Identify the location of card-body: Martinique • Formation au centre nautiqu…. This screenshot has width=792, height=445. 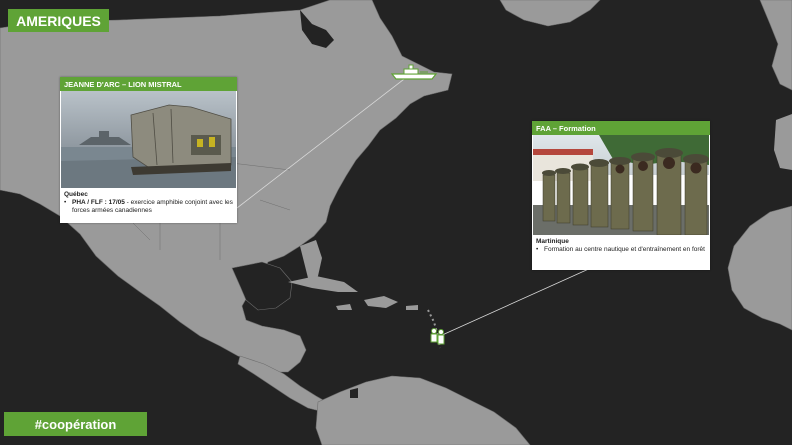
(621, 246).